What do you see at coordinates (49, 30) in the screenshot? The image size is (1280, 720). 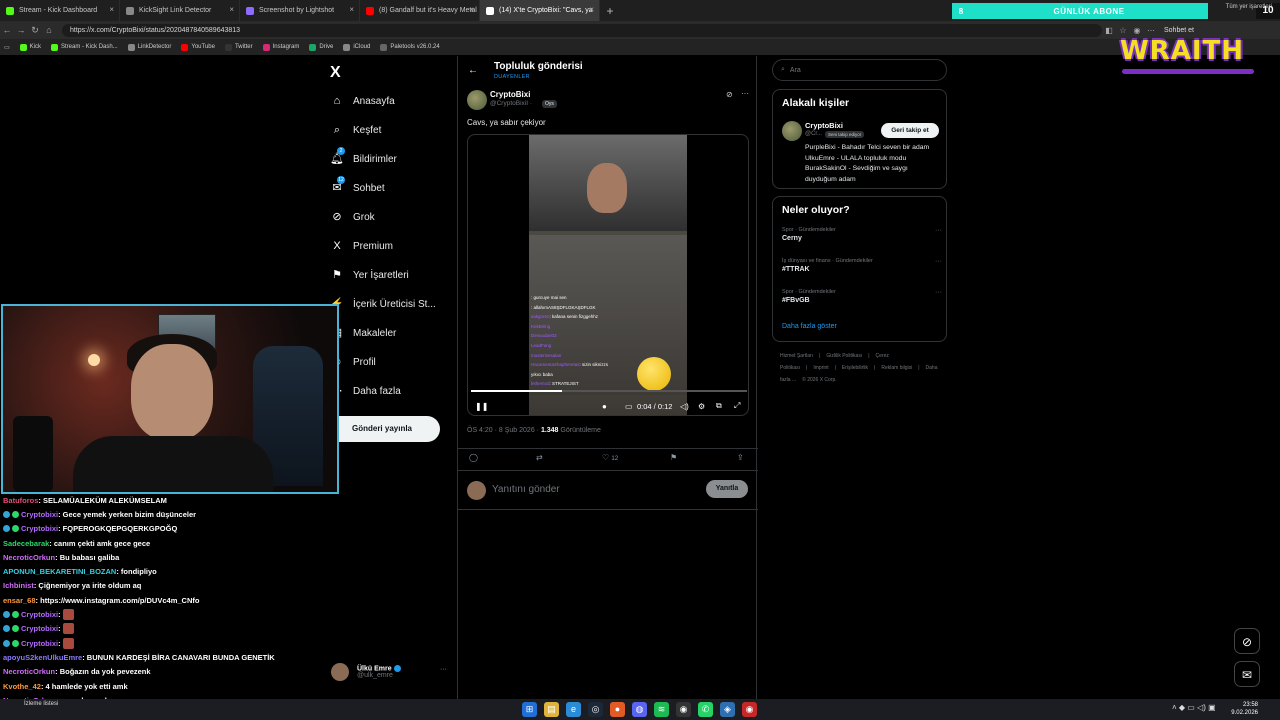 I see `home-button-icon: ⌂` at bounding box center [49, 30].